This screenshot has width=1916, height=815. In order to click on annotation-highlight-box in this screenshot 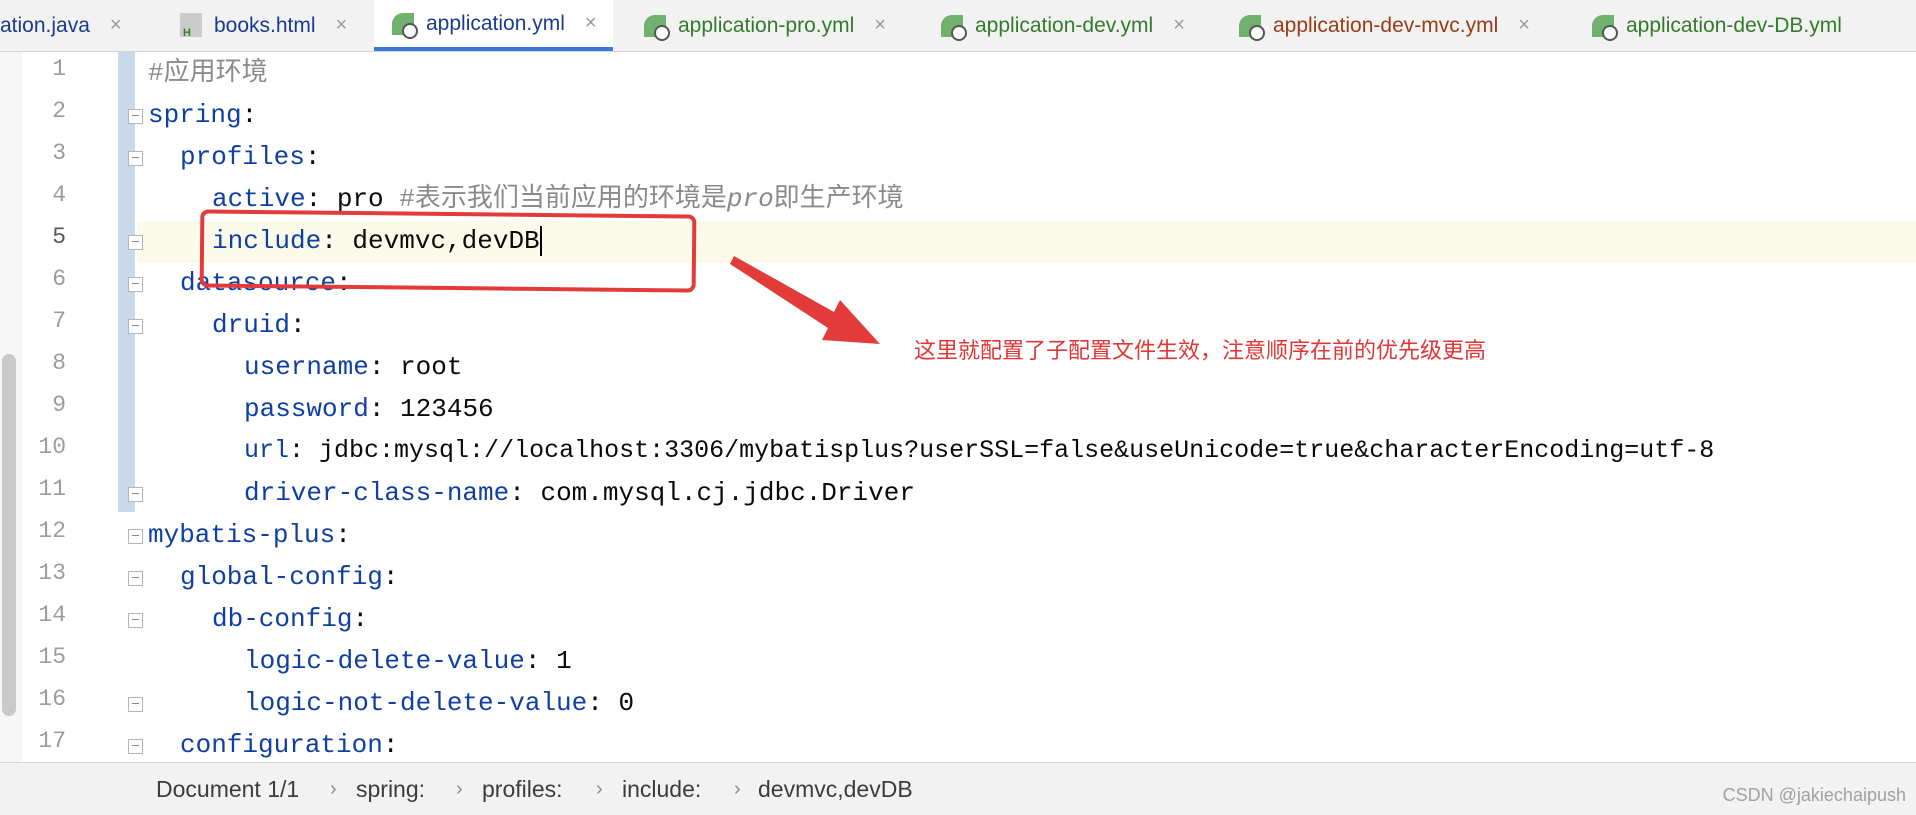, I will do `click(448, 251)`.